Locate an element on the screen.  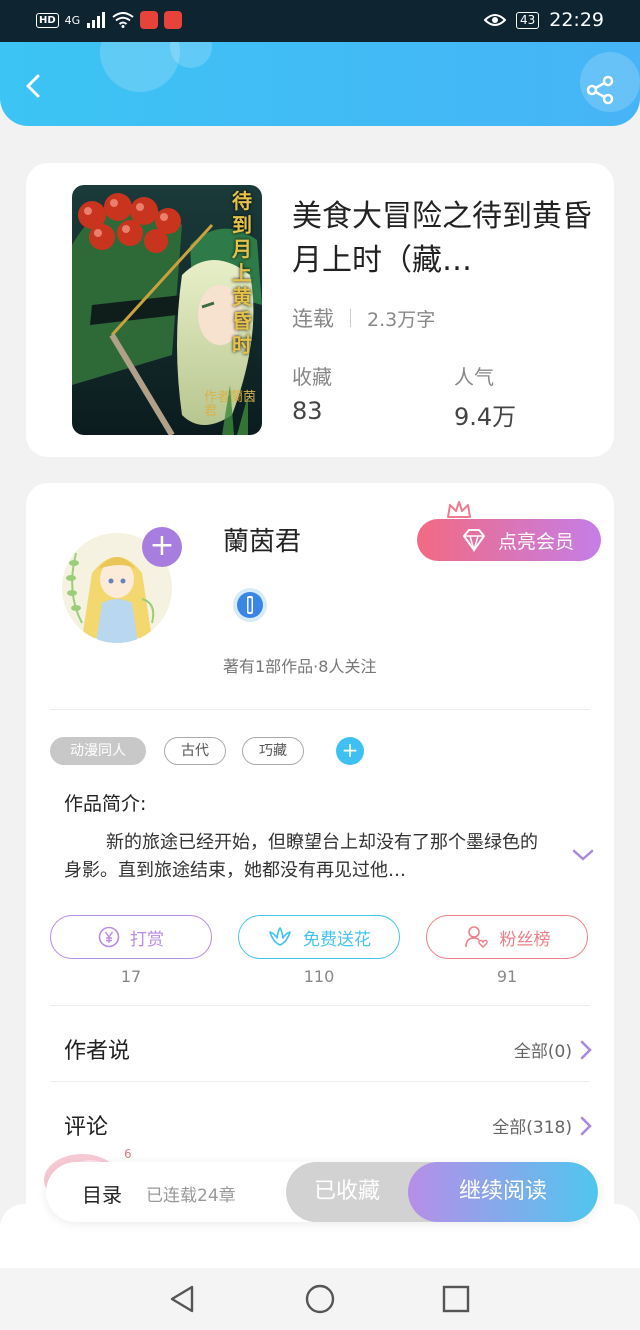
nav-home-button is located at coordinates (320, 1299).